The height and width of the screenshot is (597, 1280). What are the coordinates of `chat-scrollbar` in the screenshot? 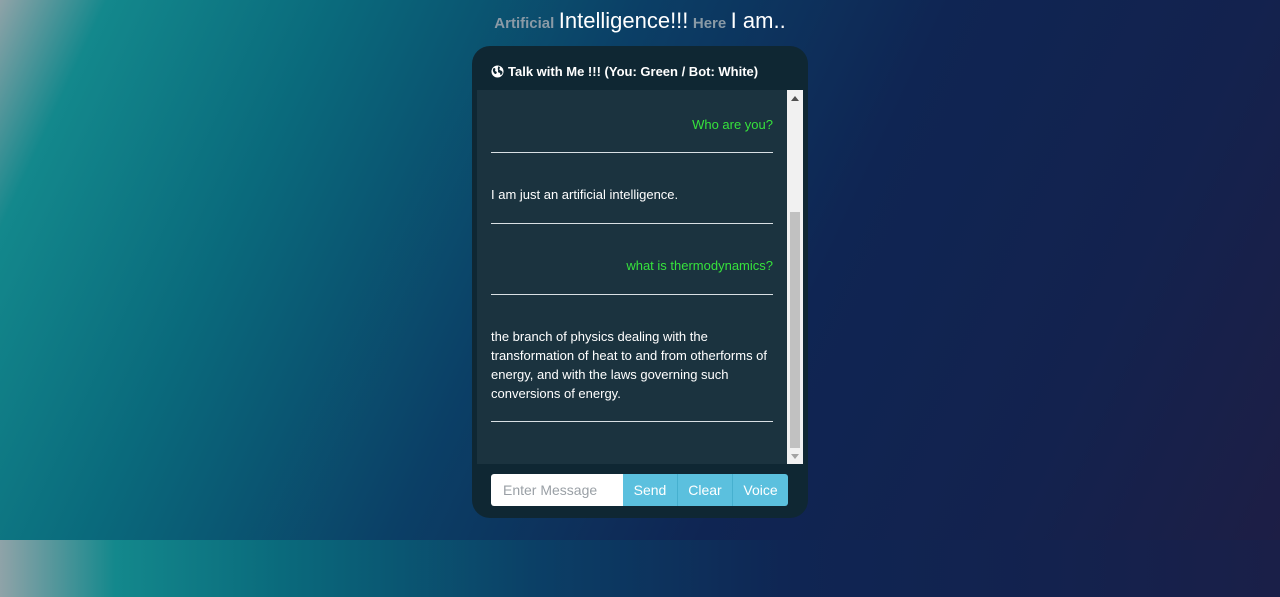 It's located at (795, 277).